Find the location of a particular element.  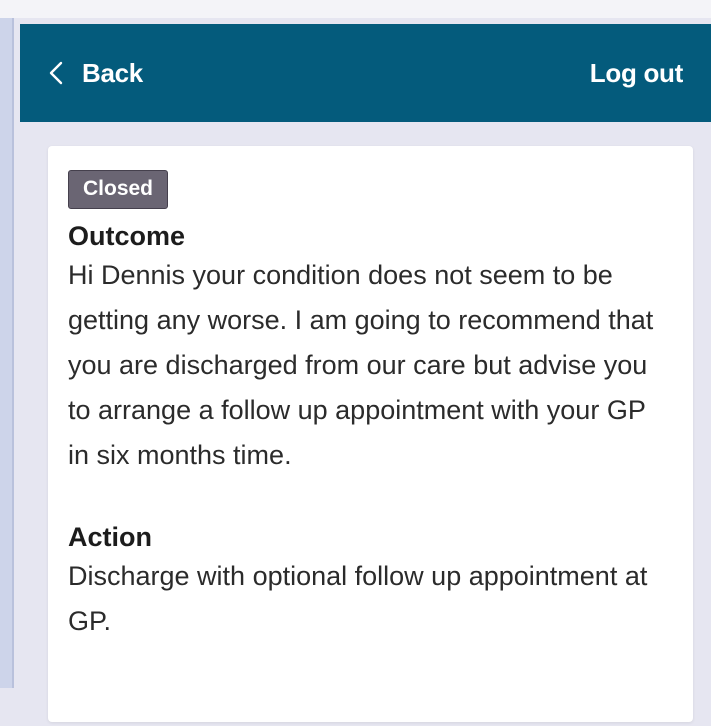

back-button: Back is located at coordinates (95, 73).